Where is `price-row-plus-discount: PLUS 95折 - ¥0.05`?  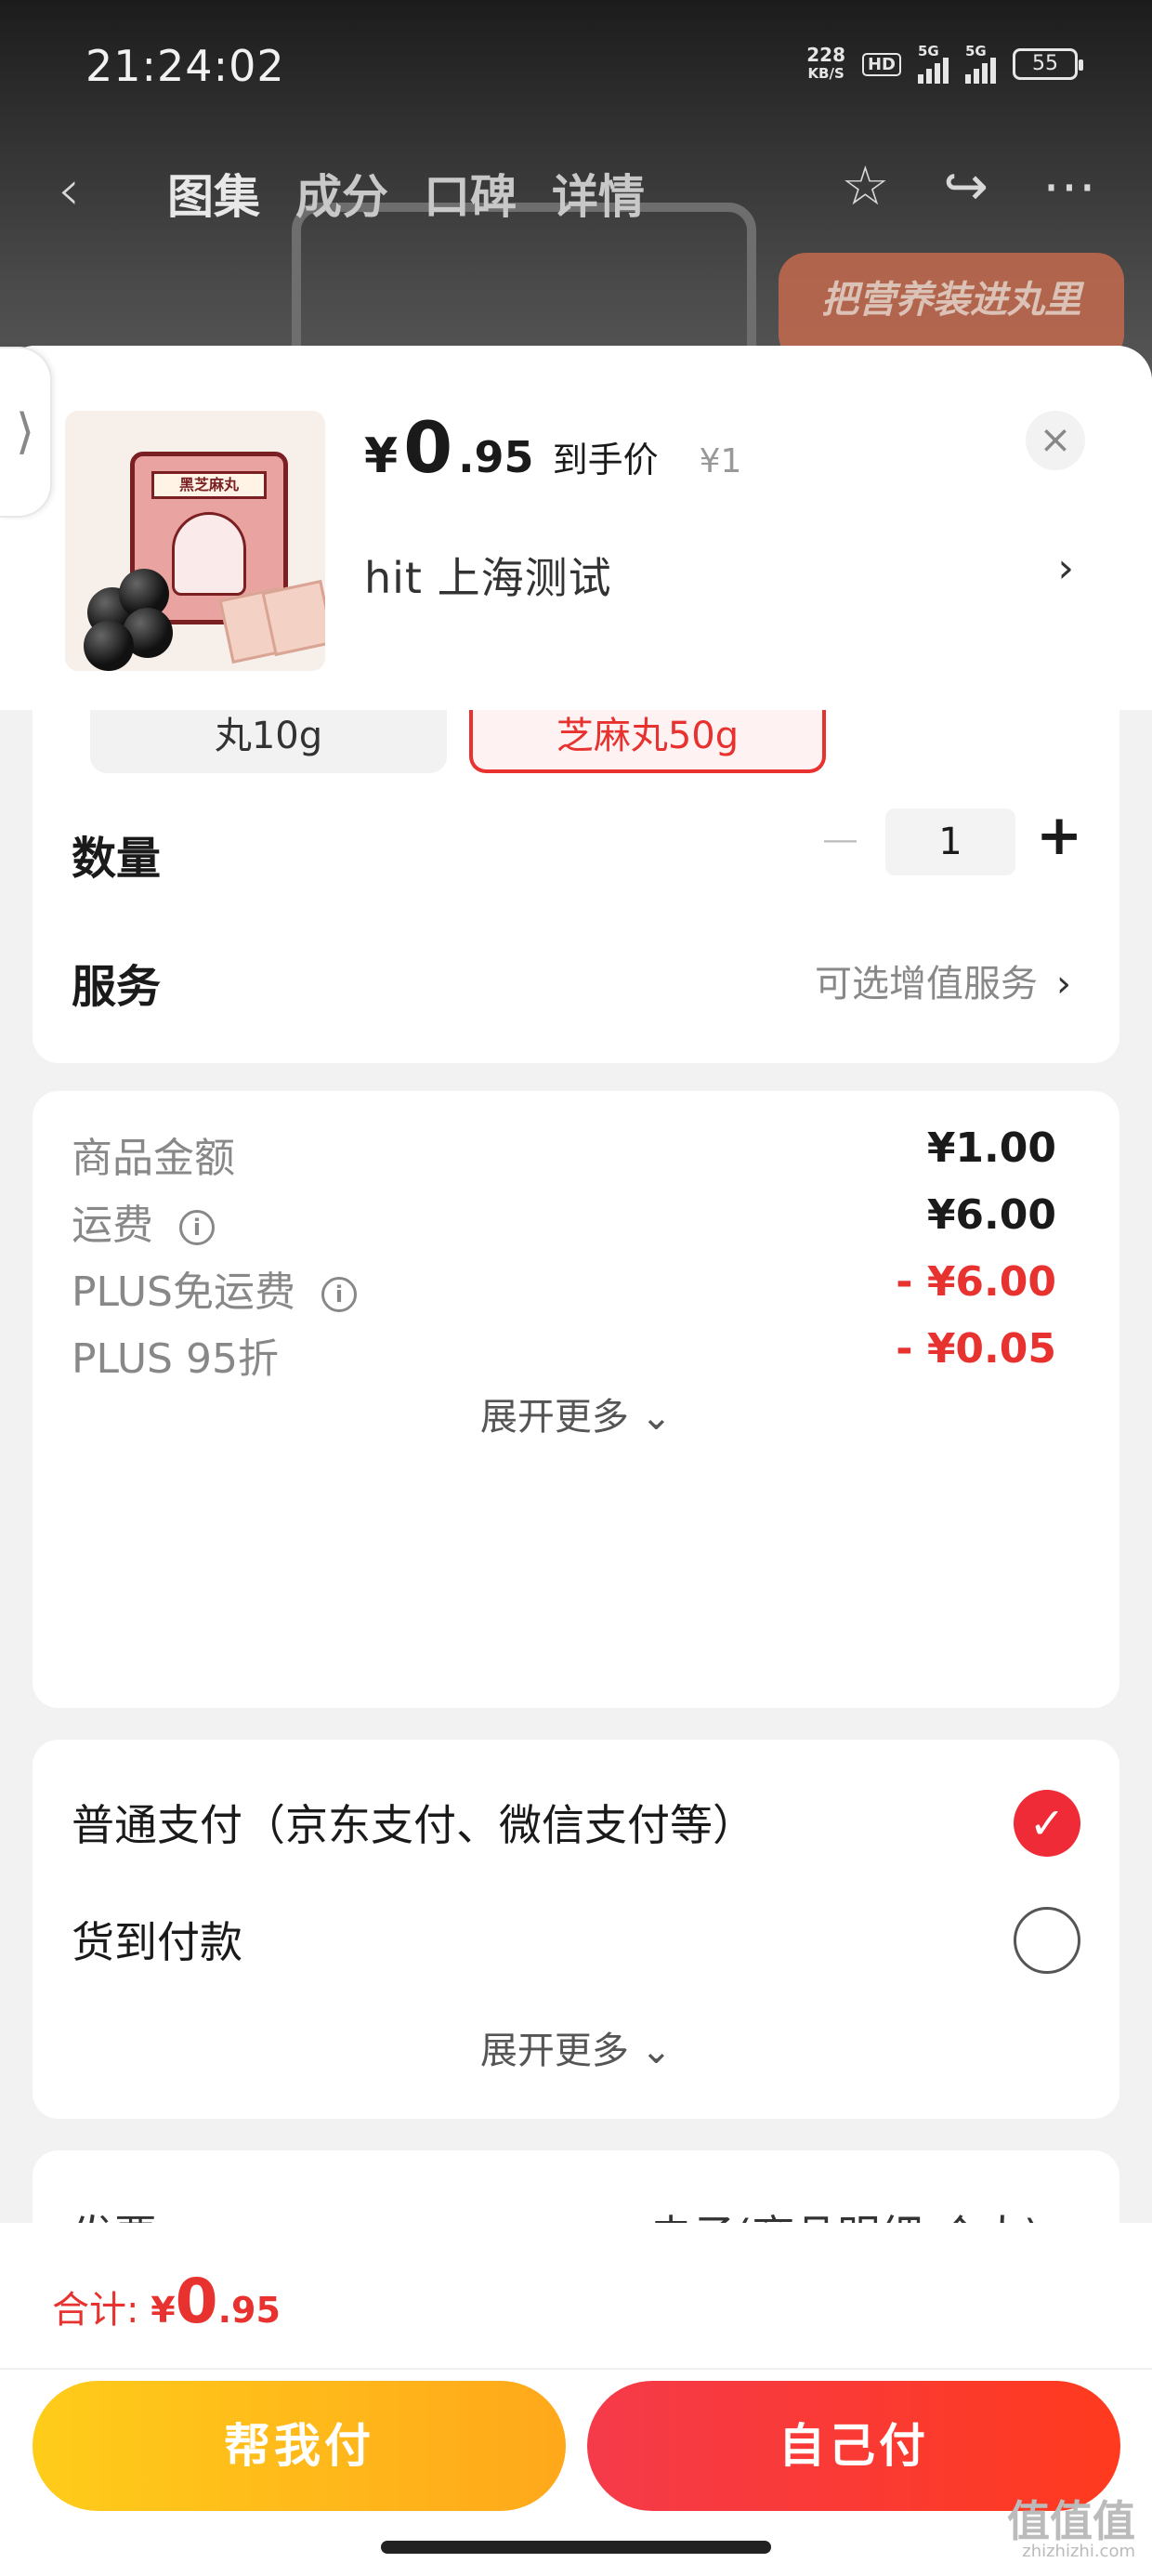
price-row-plus-discount: PLUS 95折 - ¥0.05 is located at coordinates (564, 1354).